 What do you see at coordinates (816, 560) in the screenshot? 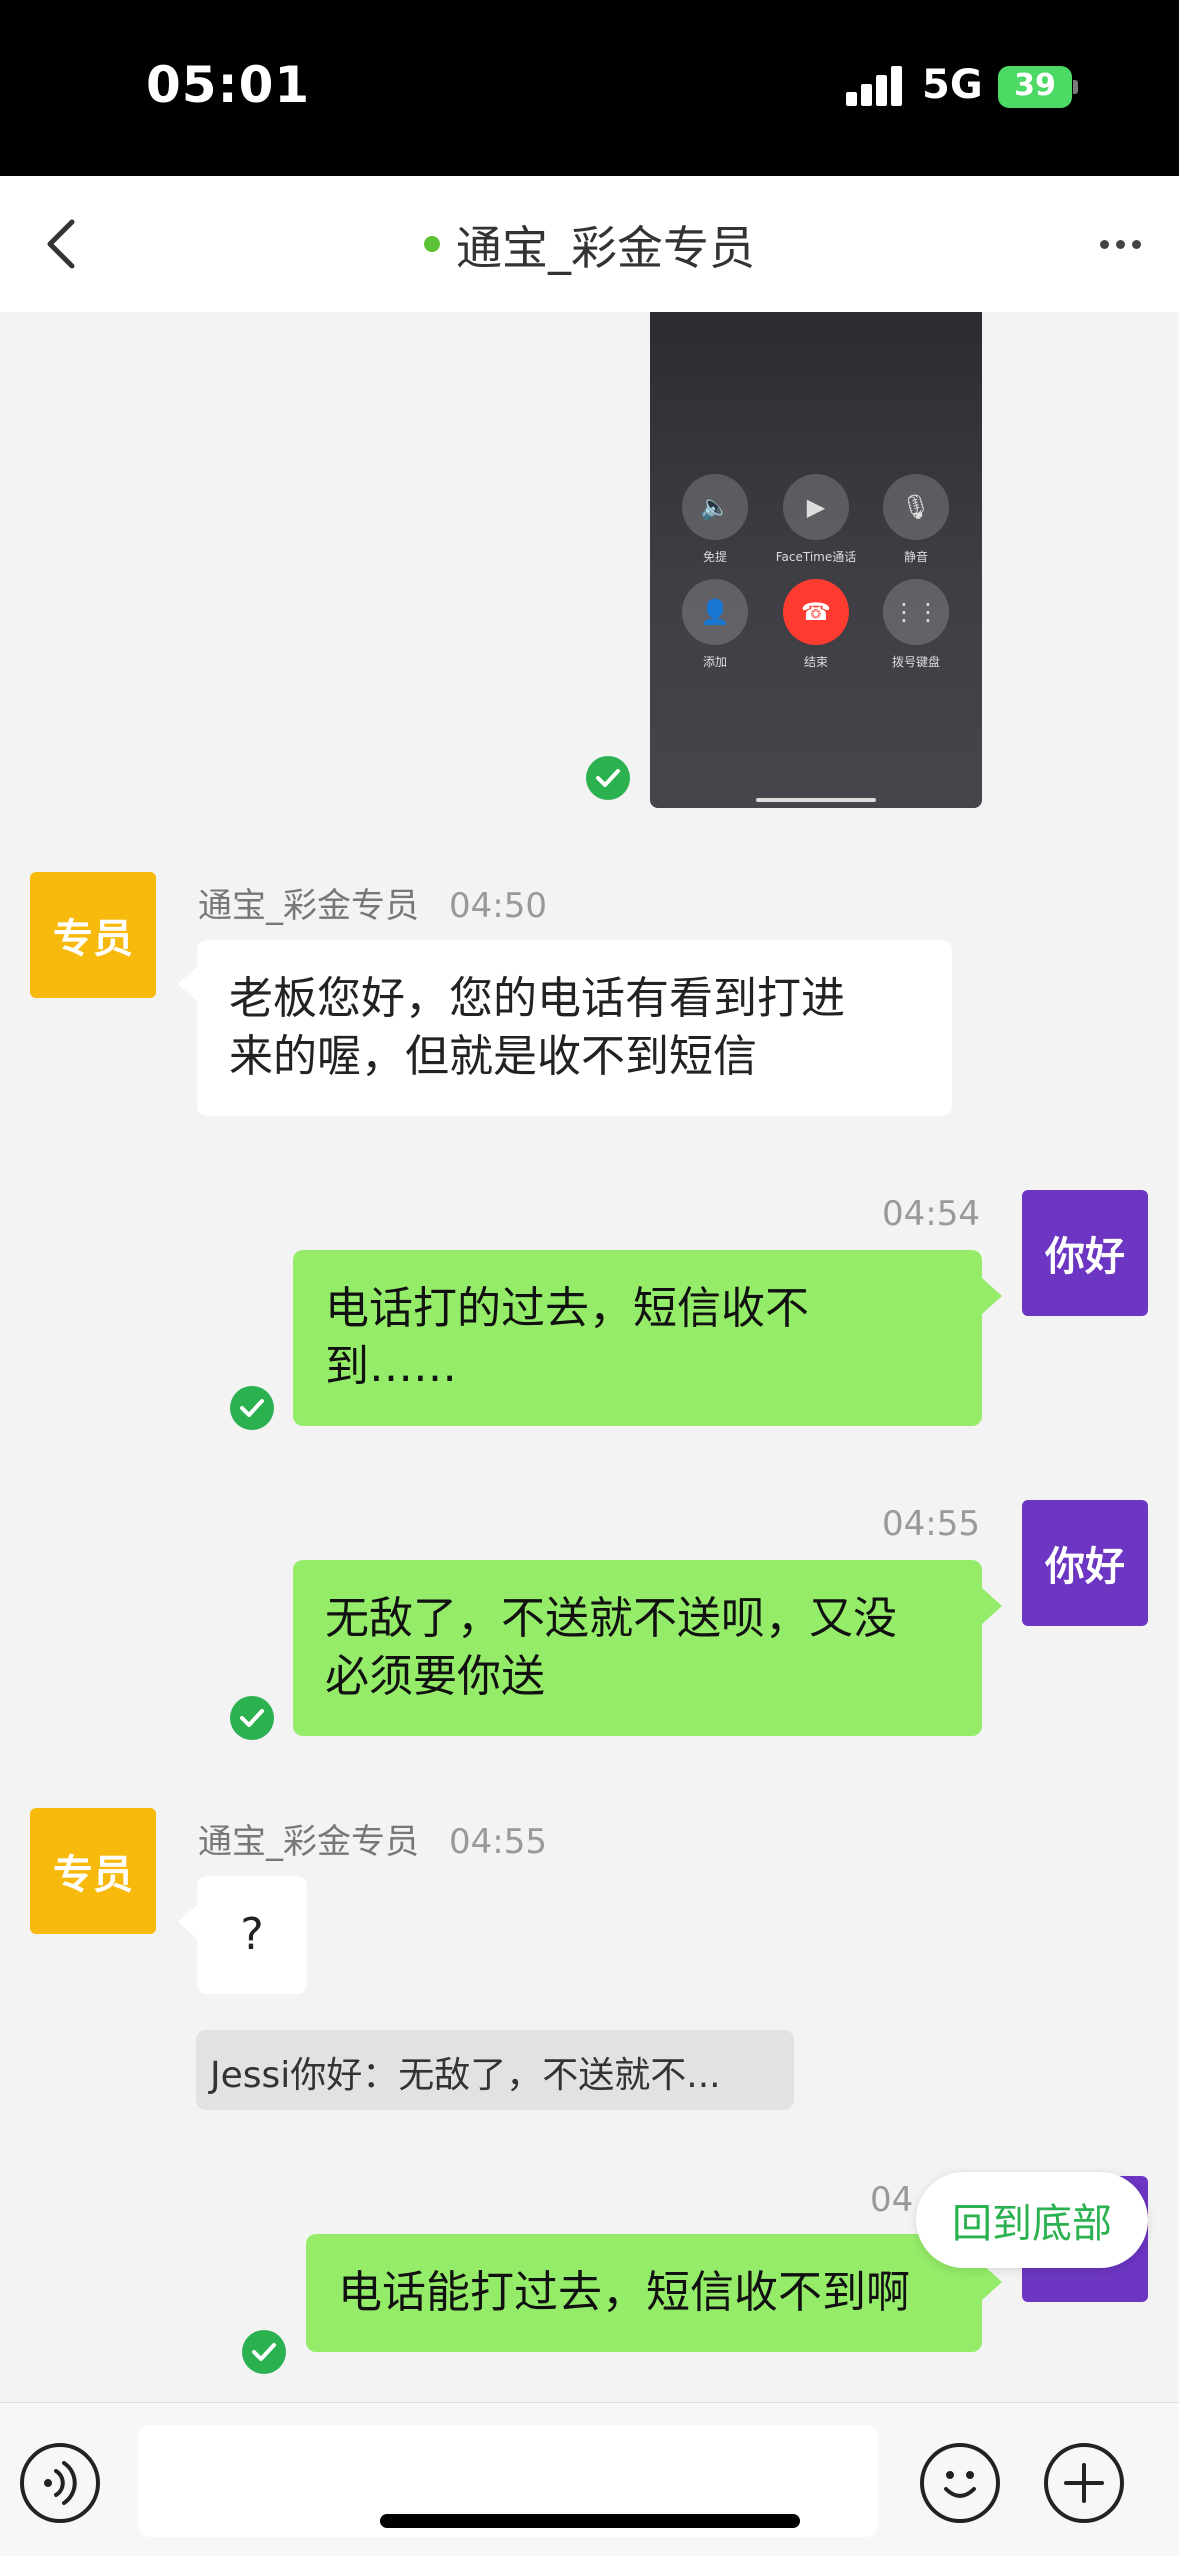
I see `call-screenshot-image: 🔈 免提 ▶ FaceTime通话 🎙 静音 👤 添加 ☎ 结束 ⋮⋮ 拨号键盘` at bounding box center [816, 560].